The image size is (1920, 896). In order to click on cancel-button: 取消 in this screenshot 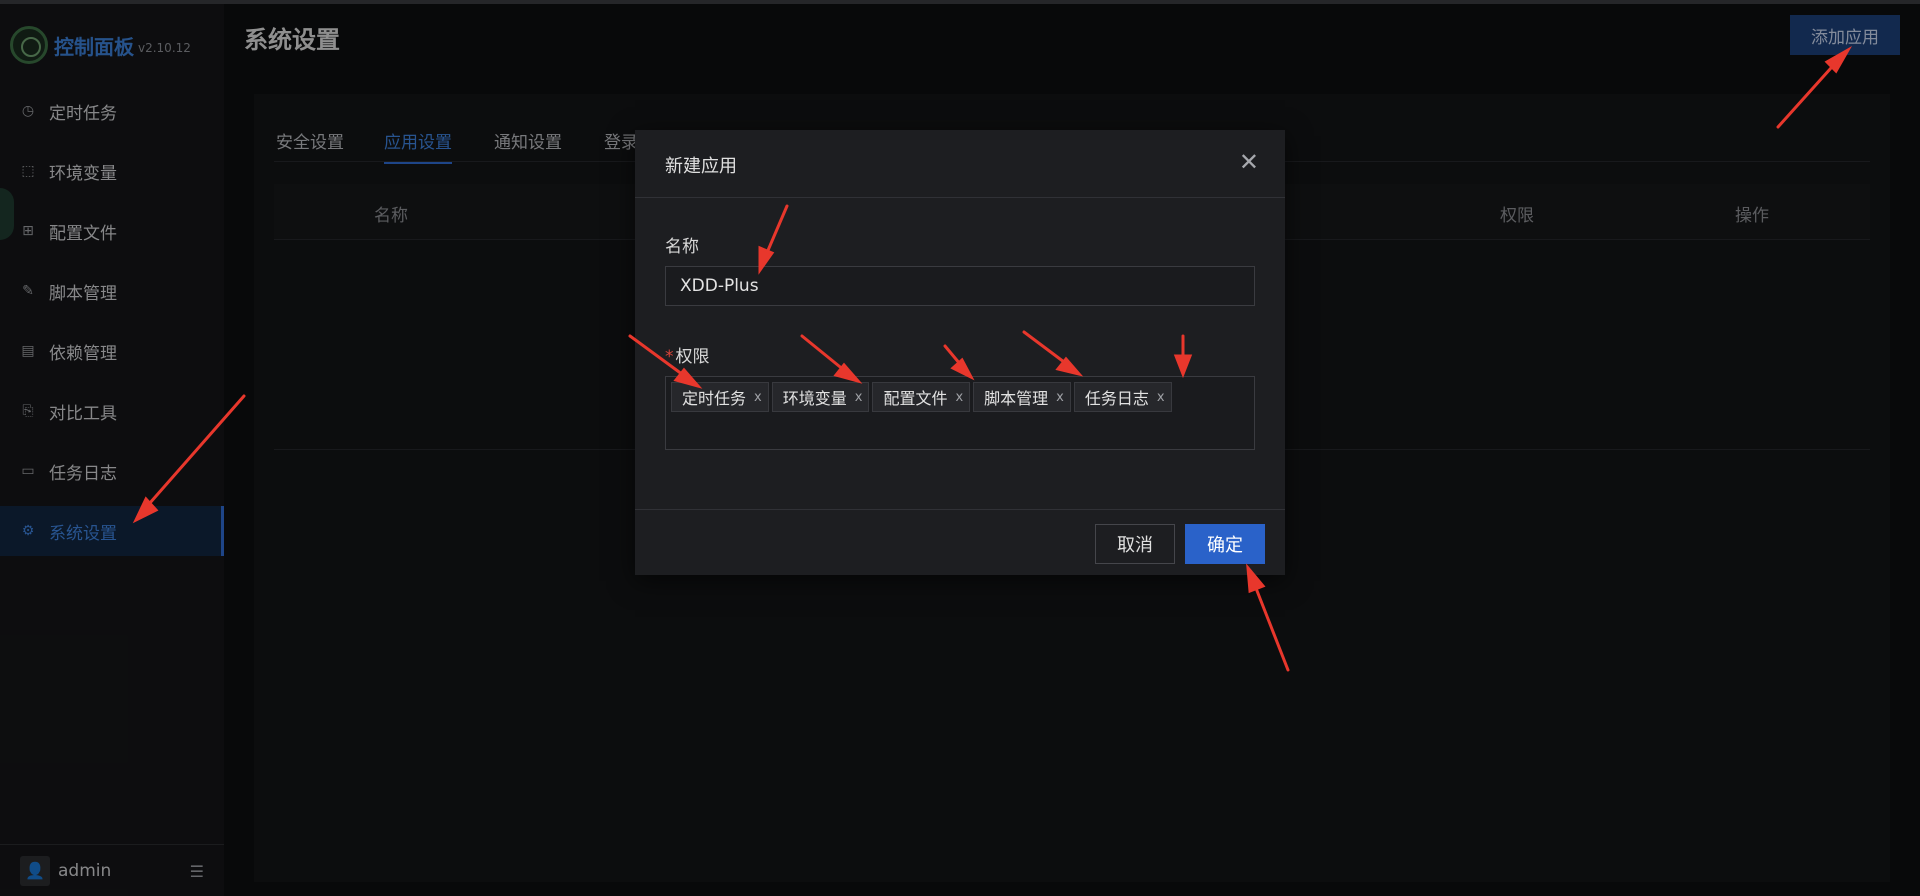, I will do `click(1135, 544)`.